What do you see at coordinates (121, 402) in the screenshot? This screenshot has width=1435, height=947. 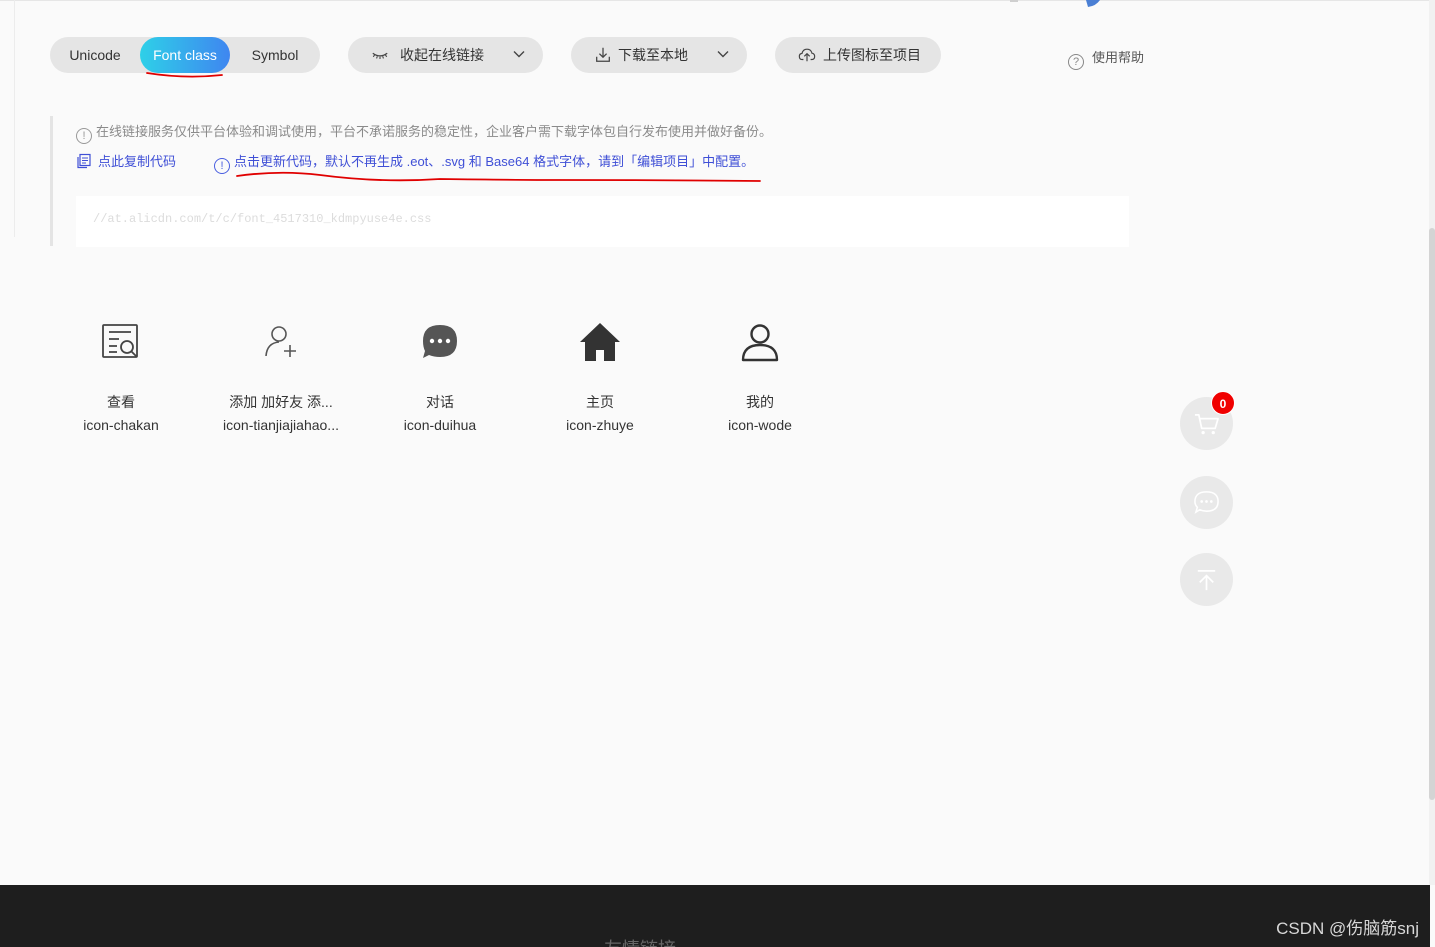 I see `icon-name: 查看` at bounding box center [121, 402].